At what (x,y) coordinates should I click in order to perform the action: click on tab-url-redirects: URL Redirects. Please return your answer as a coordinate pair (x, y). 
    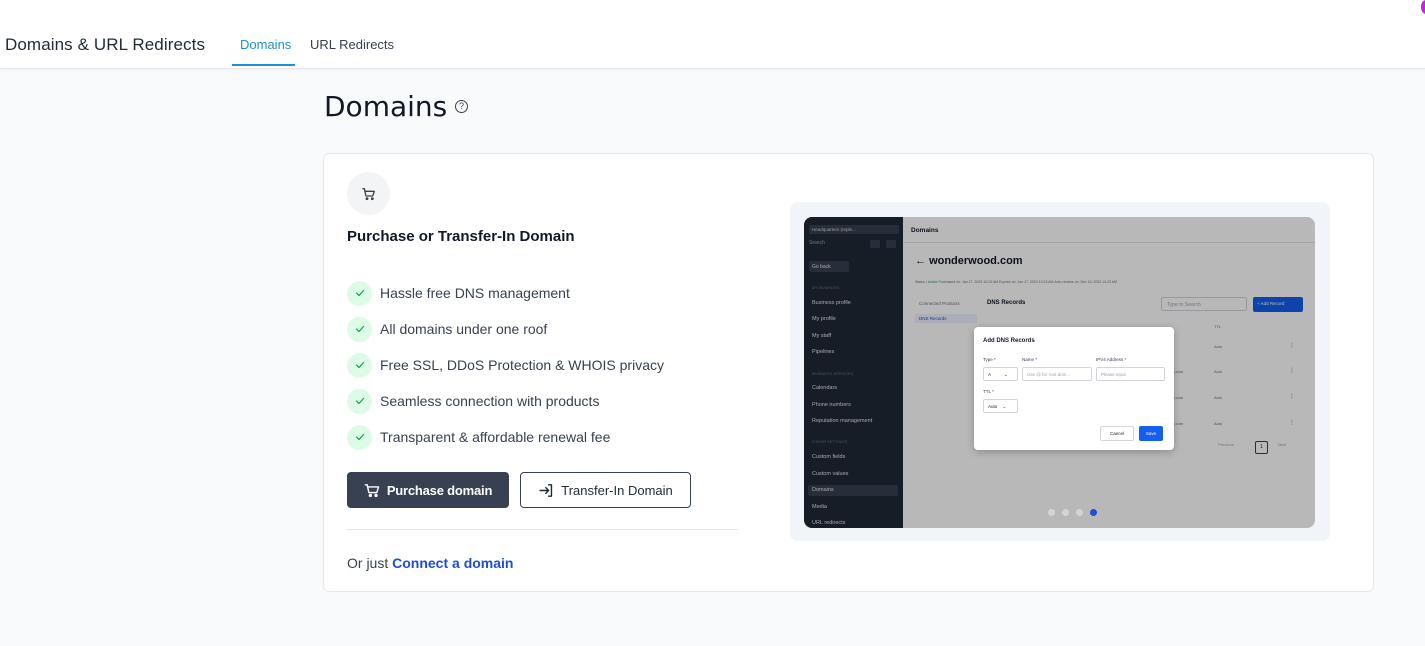
    Looking at the image, I should click on (352, 44).